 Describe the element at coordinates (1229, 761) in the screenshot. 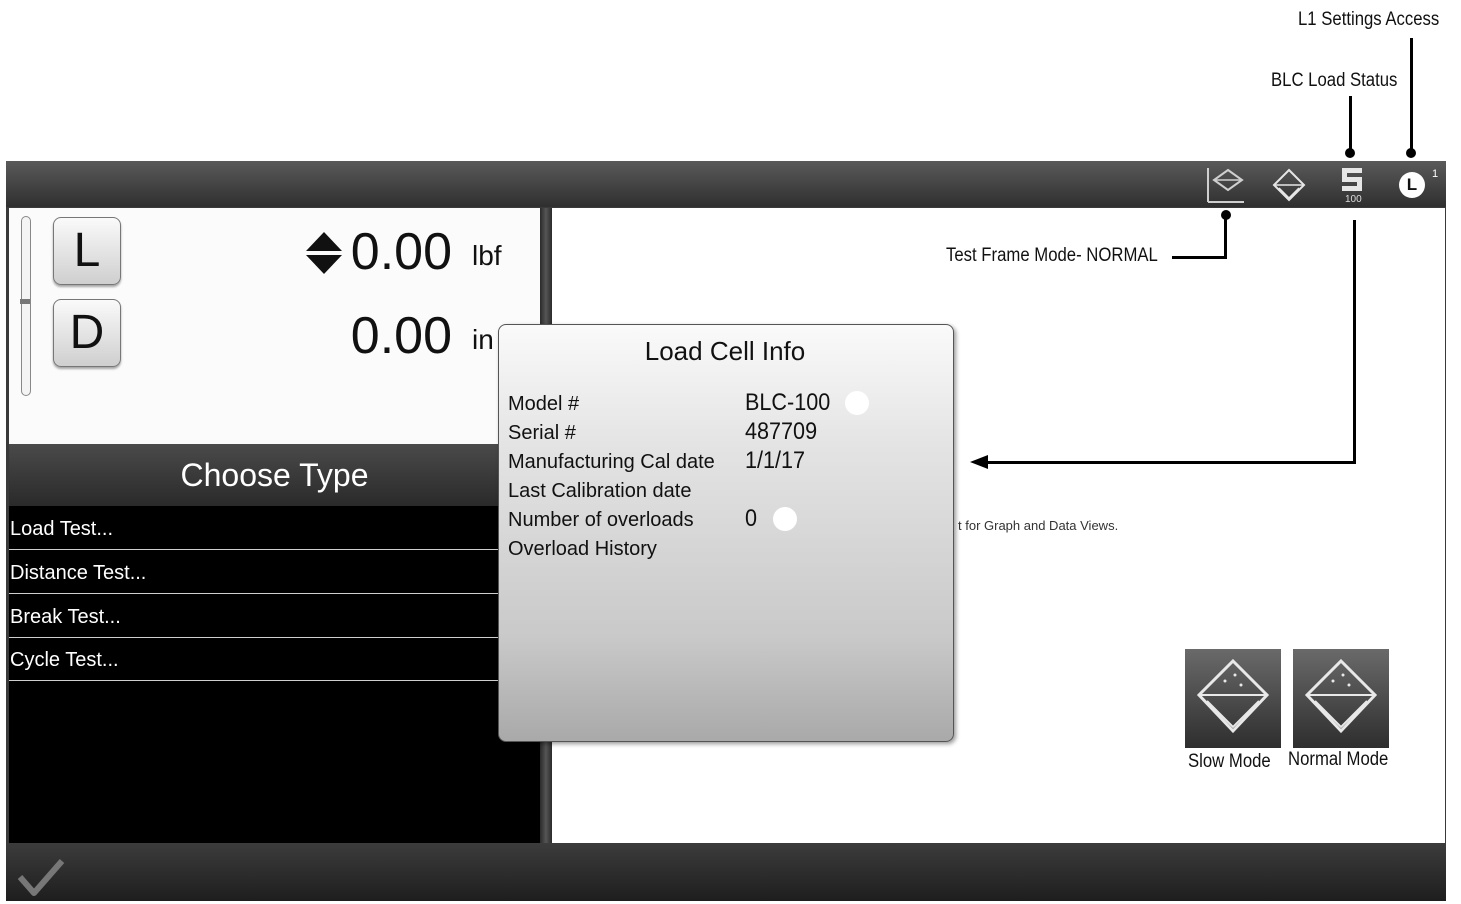

I see `slow-mode-label: Slow Mode` at that location.